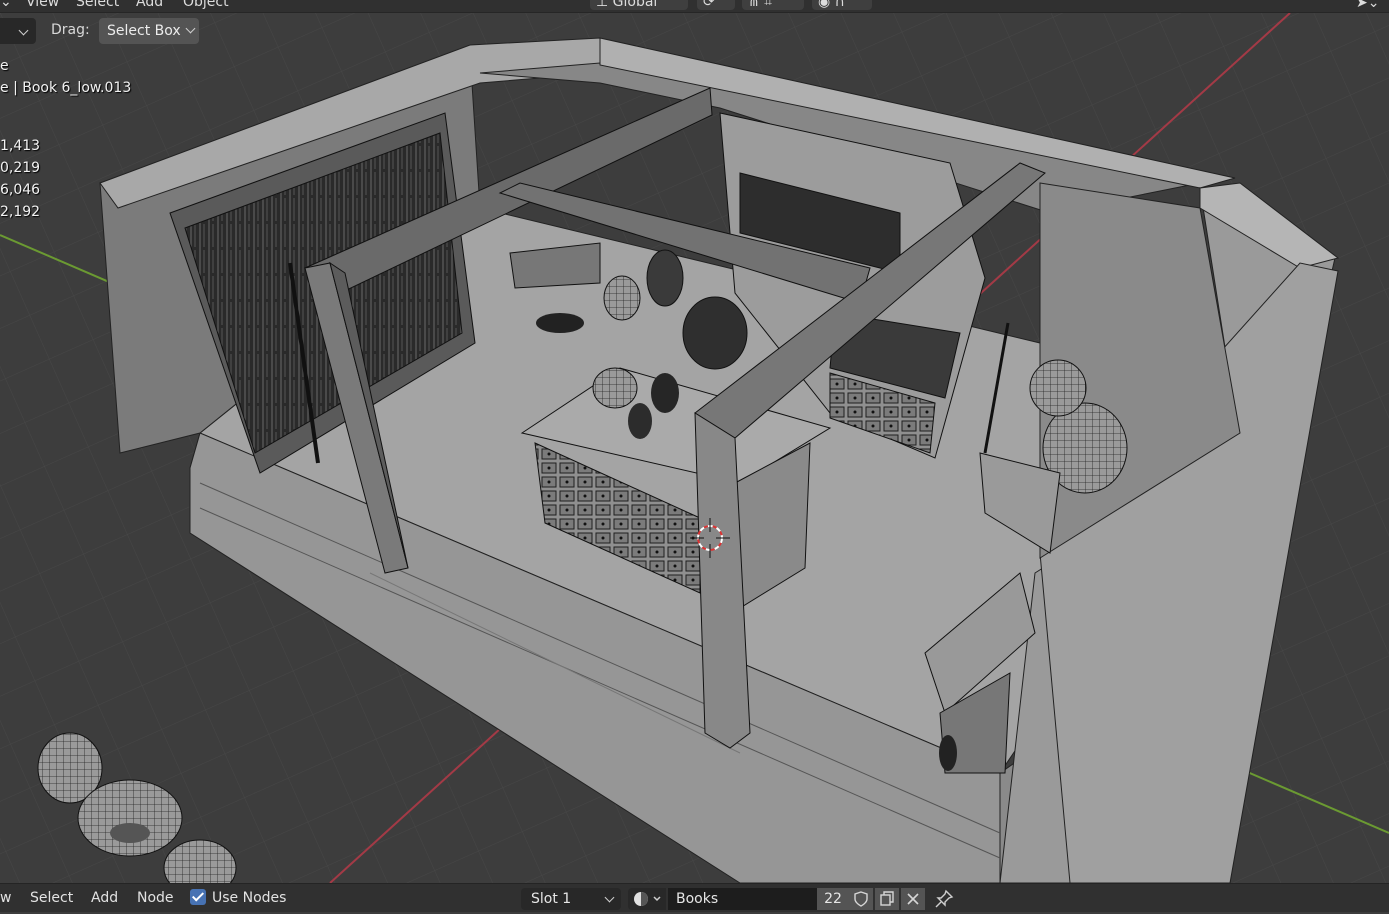 The width and height of the screenshot is (1389, 914). What do you see at coordinates (709, 5) in the screenshot?
I see `pivot-icon: ⟳` at bounding box center [709, 5].